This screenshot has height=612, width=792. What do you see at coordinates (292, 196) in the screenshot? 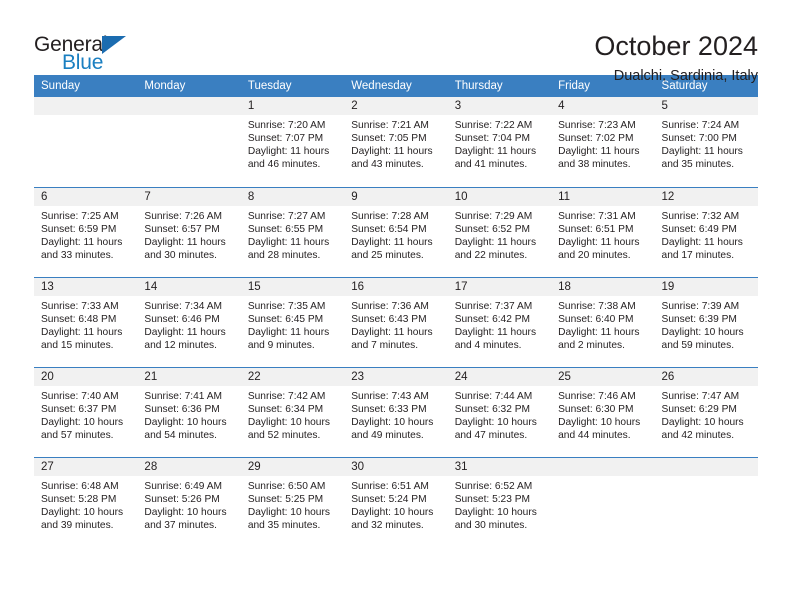
I see `day-number: 8` at bounding box center [292, 196].